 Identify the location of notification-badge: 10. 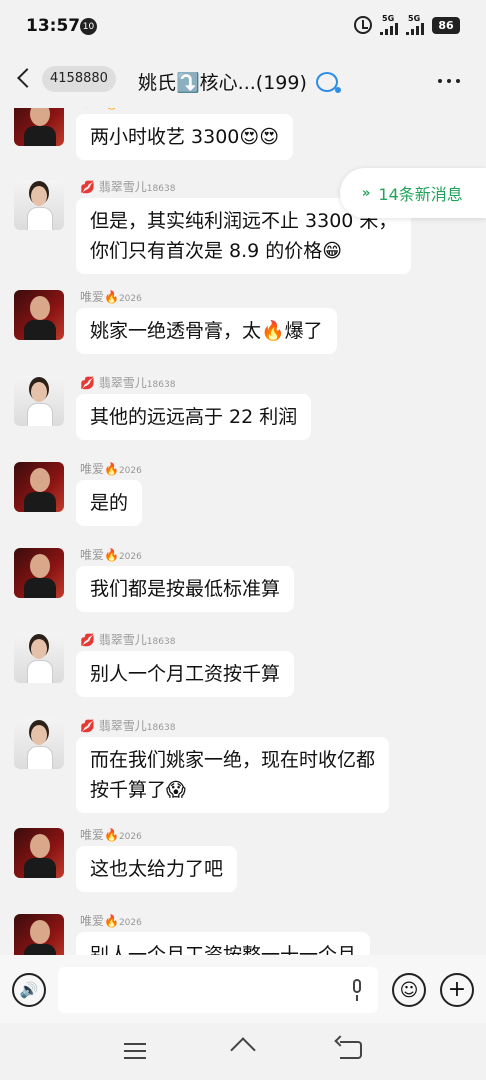
(88, 26).